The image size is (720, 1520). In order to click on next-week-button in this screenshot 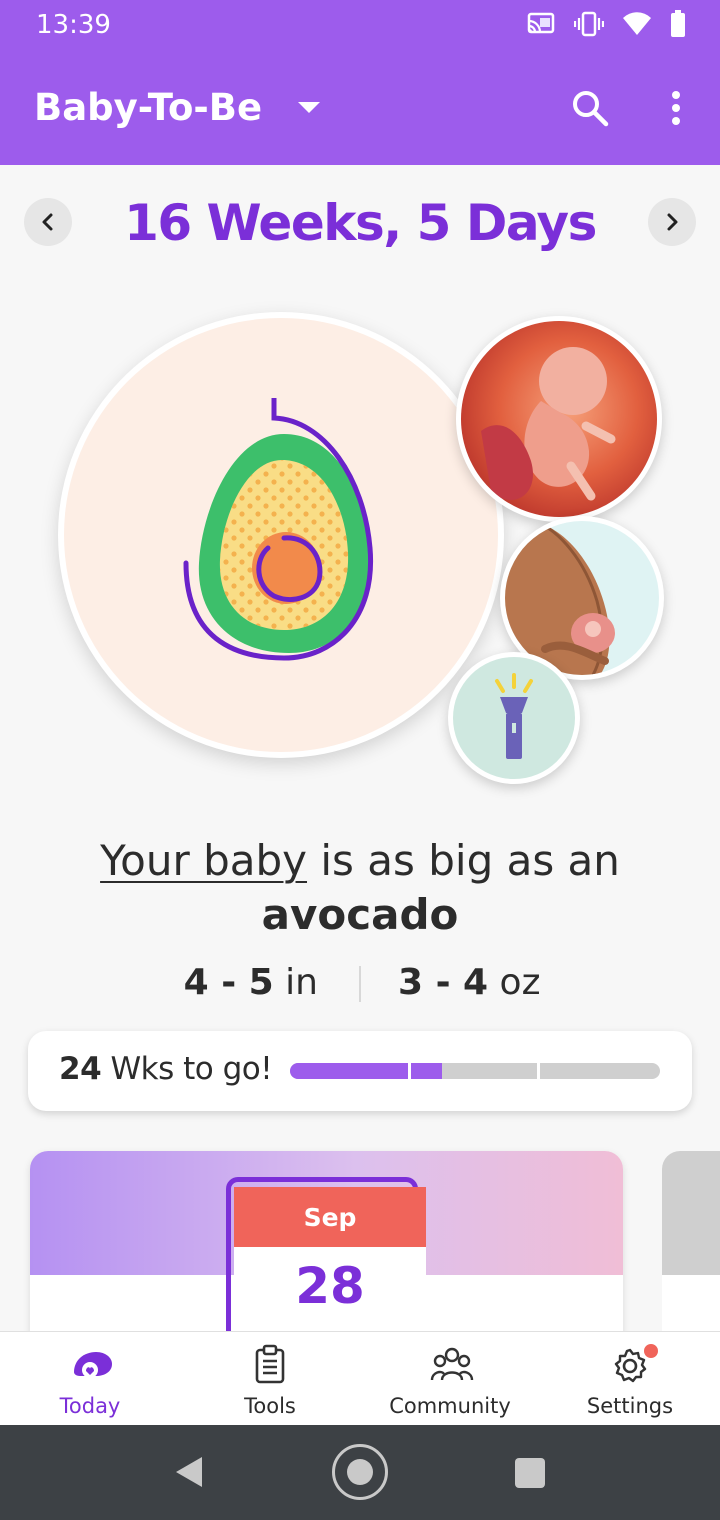, I will do `click(672, 222)`.